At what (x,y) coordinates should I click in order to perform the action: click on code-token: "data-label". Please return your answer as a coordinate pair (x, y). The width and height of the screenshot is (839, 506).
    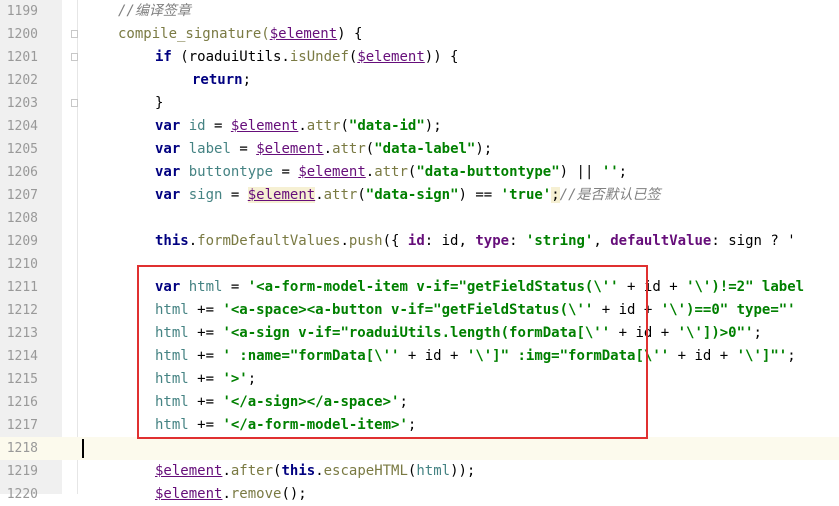
    Looking at the image, I should click on (425, 149).